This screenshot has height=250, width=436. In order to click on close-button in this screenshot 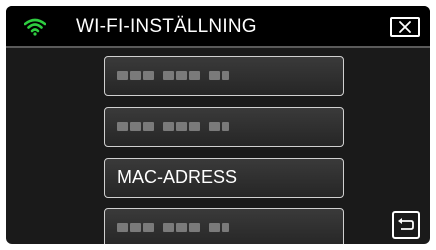, I will do `click(405, 27)`.